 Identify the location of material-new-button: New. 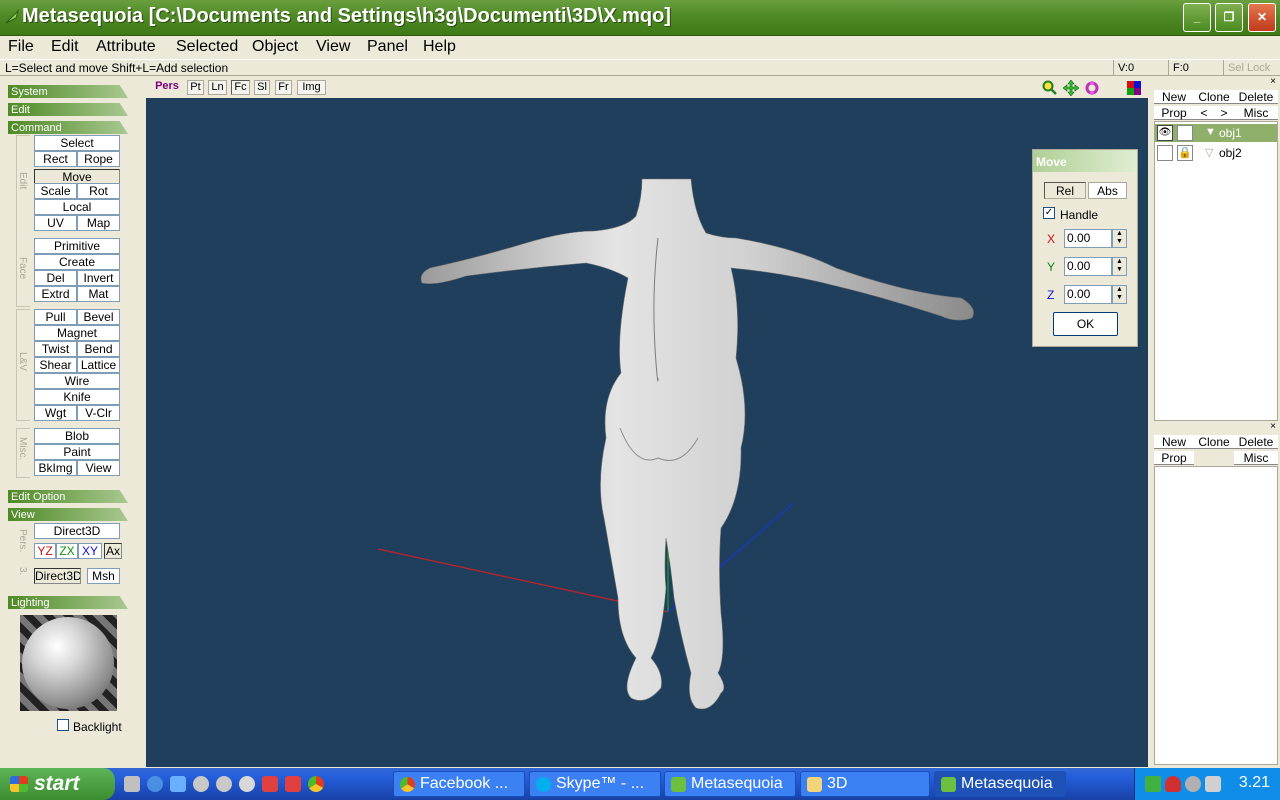
(1174, 442).